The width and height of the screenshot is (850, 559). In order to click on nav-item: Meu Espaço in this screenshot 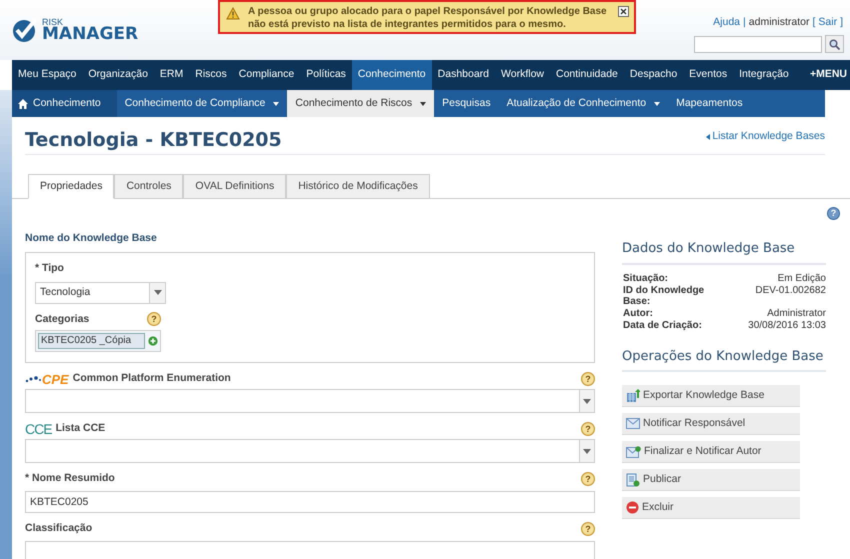, I will do `click(47, 75)`.